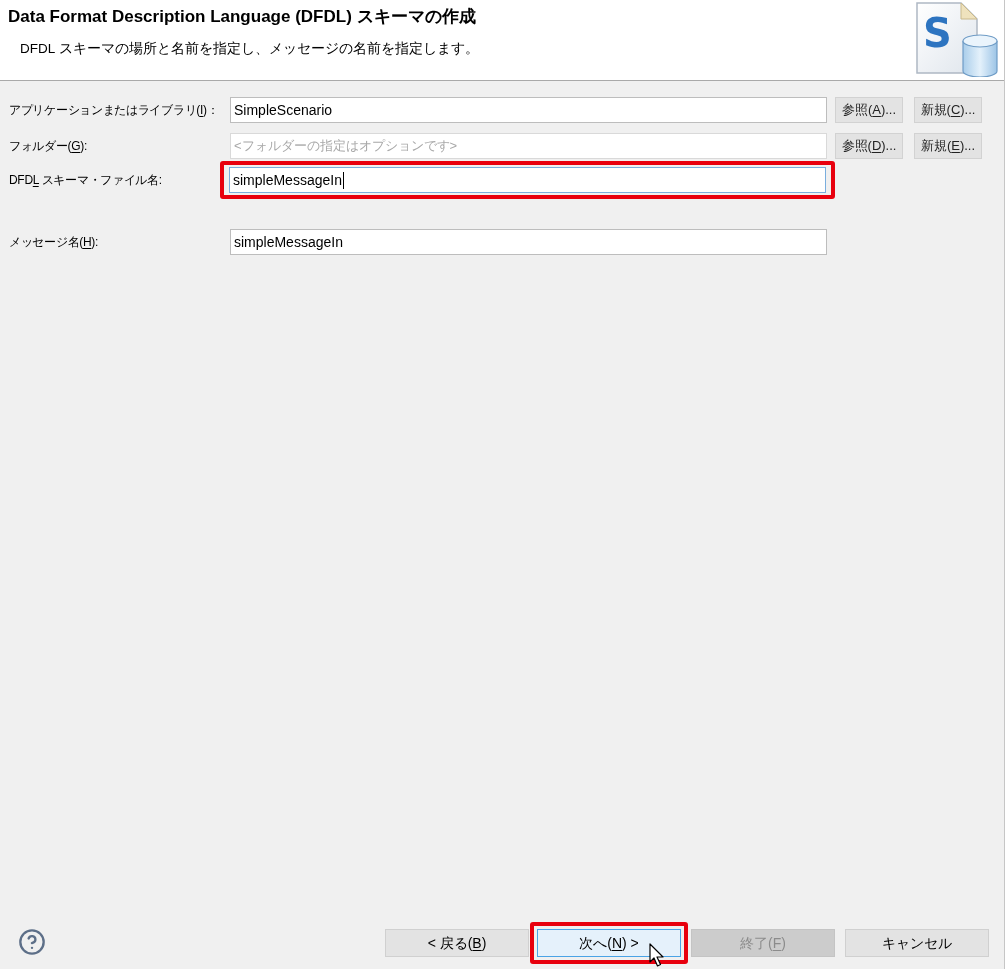  Describe the element at coordinates (48, 146) in the screenshot. I see `field-label: フォルダー(G):` at that location.